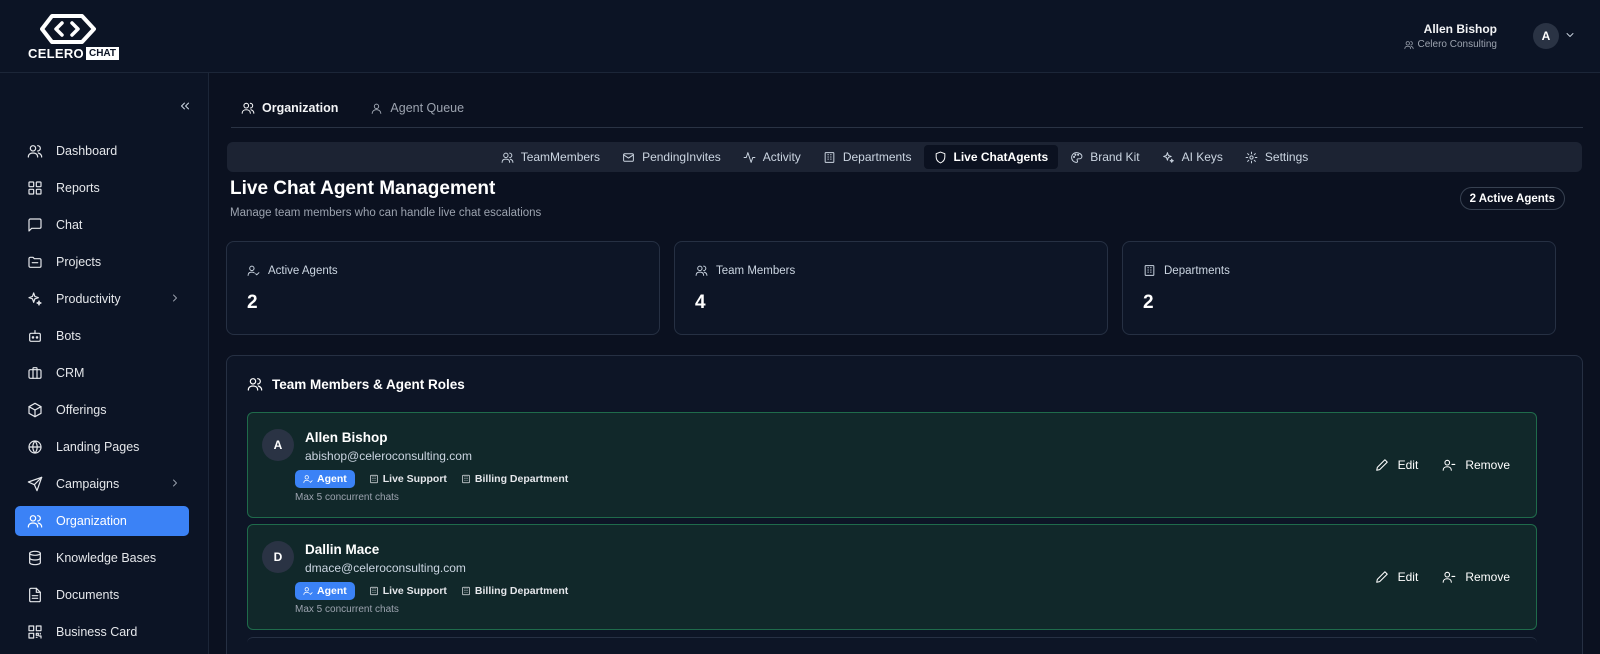  Describe the element at coordinates (342, 549) in the screenshot. I see `member-name: Dallin Mace` at that location.